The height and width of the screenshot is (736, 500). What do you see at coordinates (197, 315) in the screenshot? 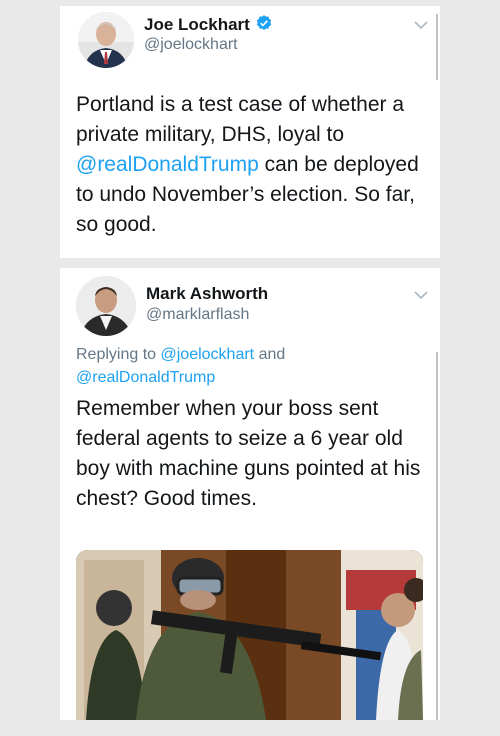
I see `author-handle: @marklarflash` at bounding box center [197, 315].